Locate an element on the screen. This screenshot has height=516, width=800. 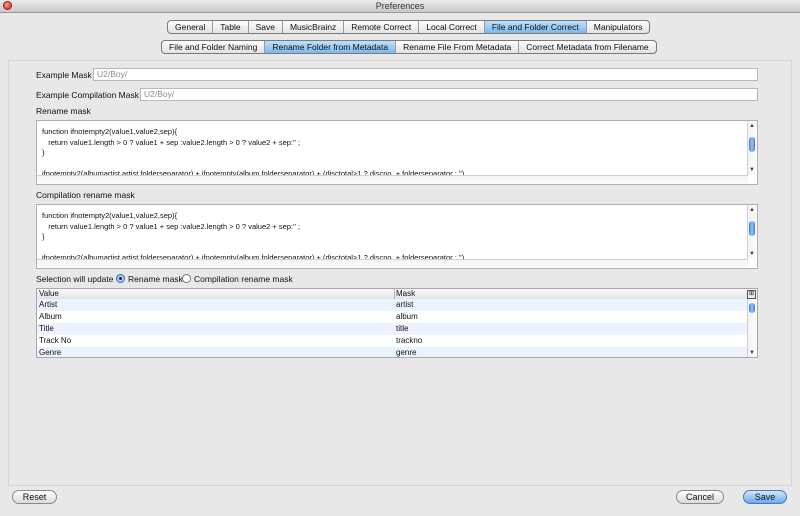
tab-general: General is located at coordinates (191, 27).